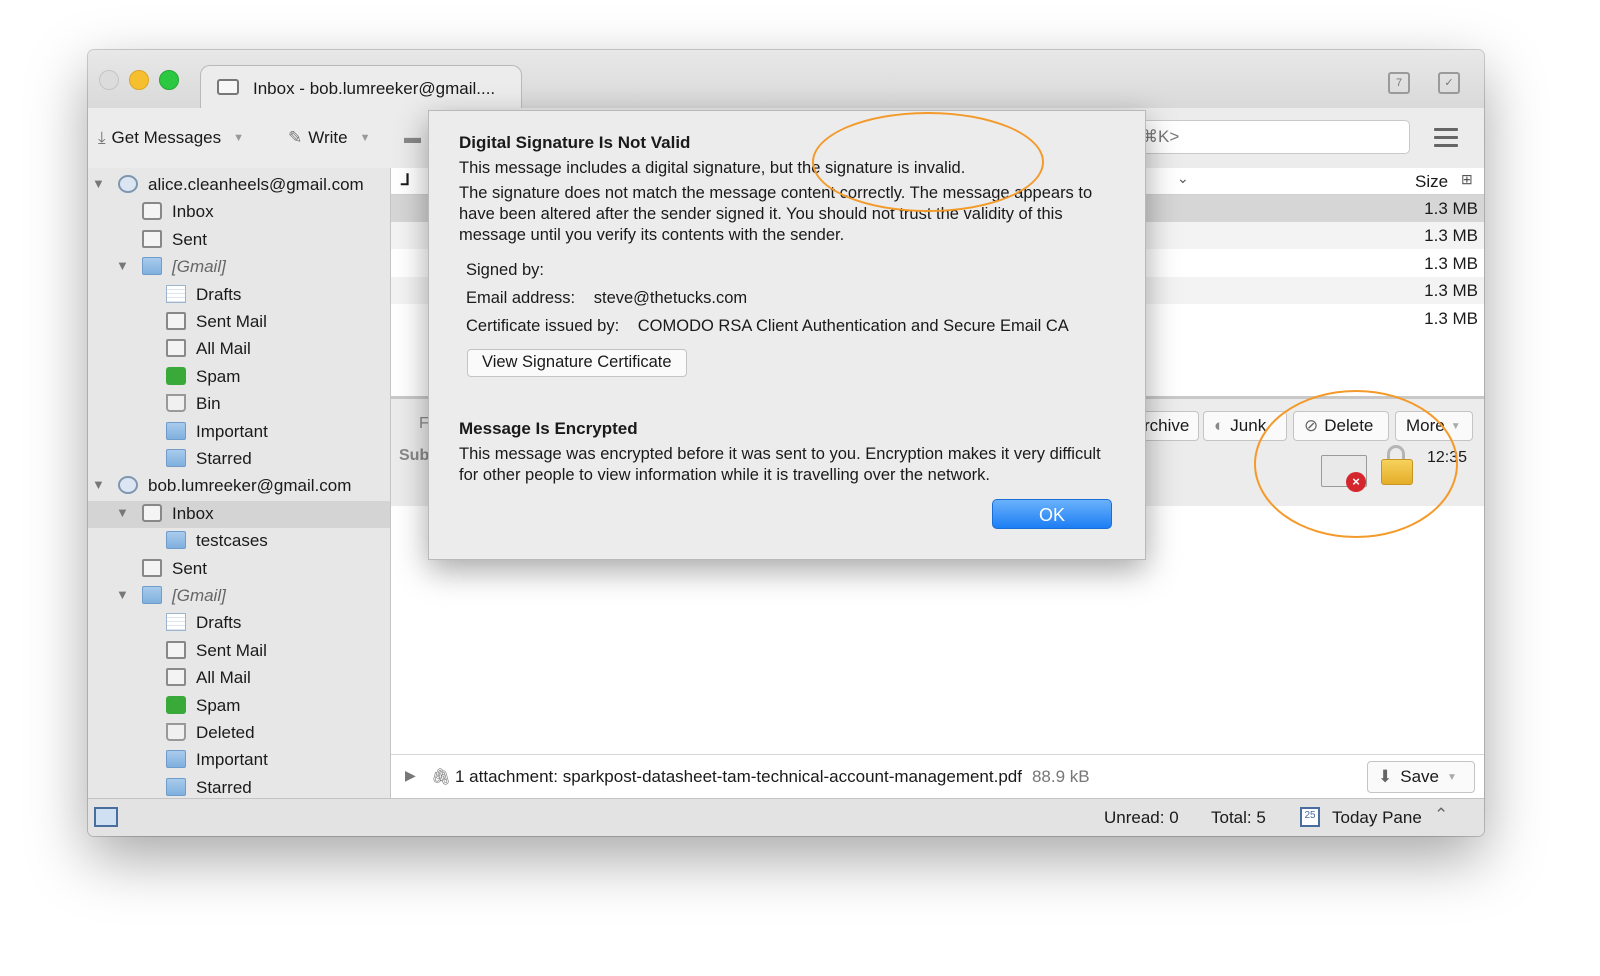  Describe the element at coordinates (1431, 182) in the screenshot. I see `size-column-header: Size` at that location.